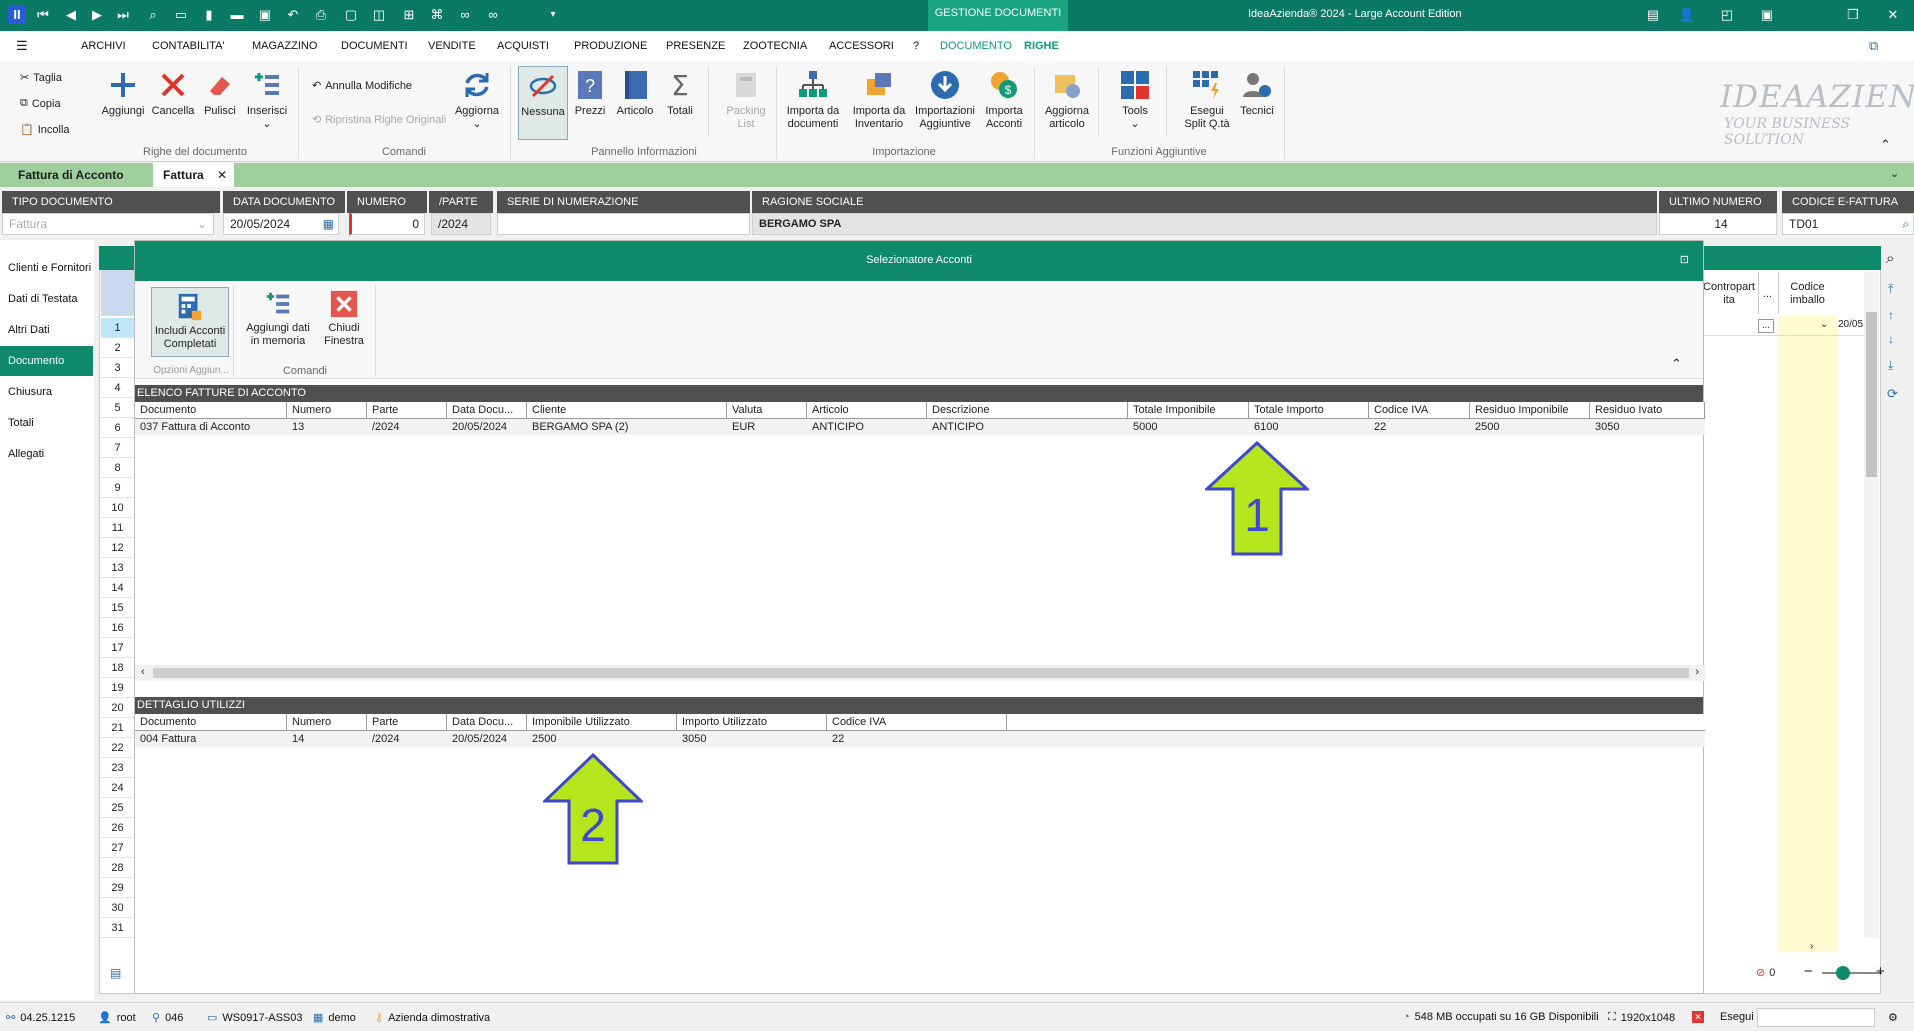 This screenshot has width=1914, height=1031. What do you see at coordinates (362, 86) in the screenshot?
I see `undo-changes-button: ↶ Annulla Modifiche` at bounding box center [362, 86].